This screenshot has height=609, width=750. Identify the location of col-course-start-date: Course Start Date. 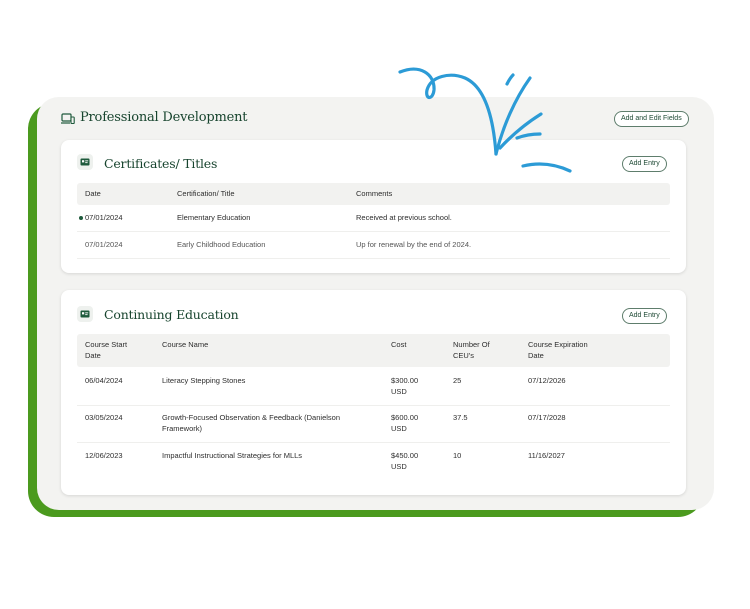
(115, 350).